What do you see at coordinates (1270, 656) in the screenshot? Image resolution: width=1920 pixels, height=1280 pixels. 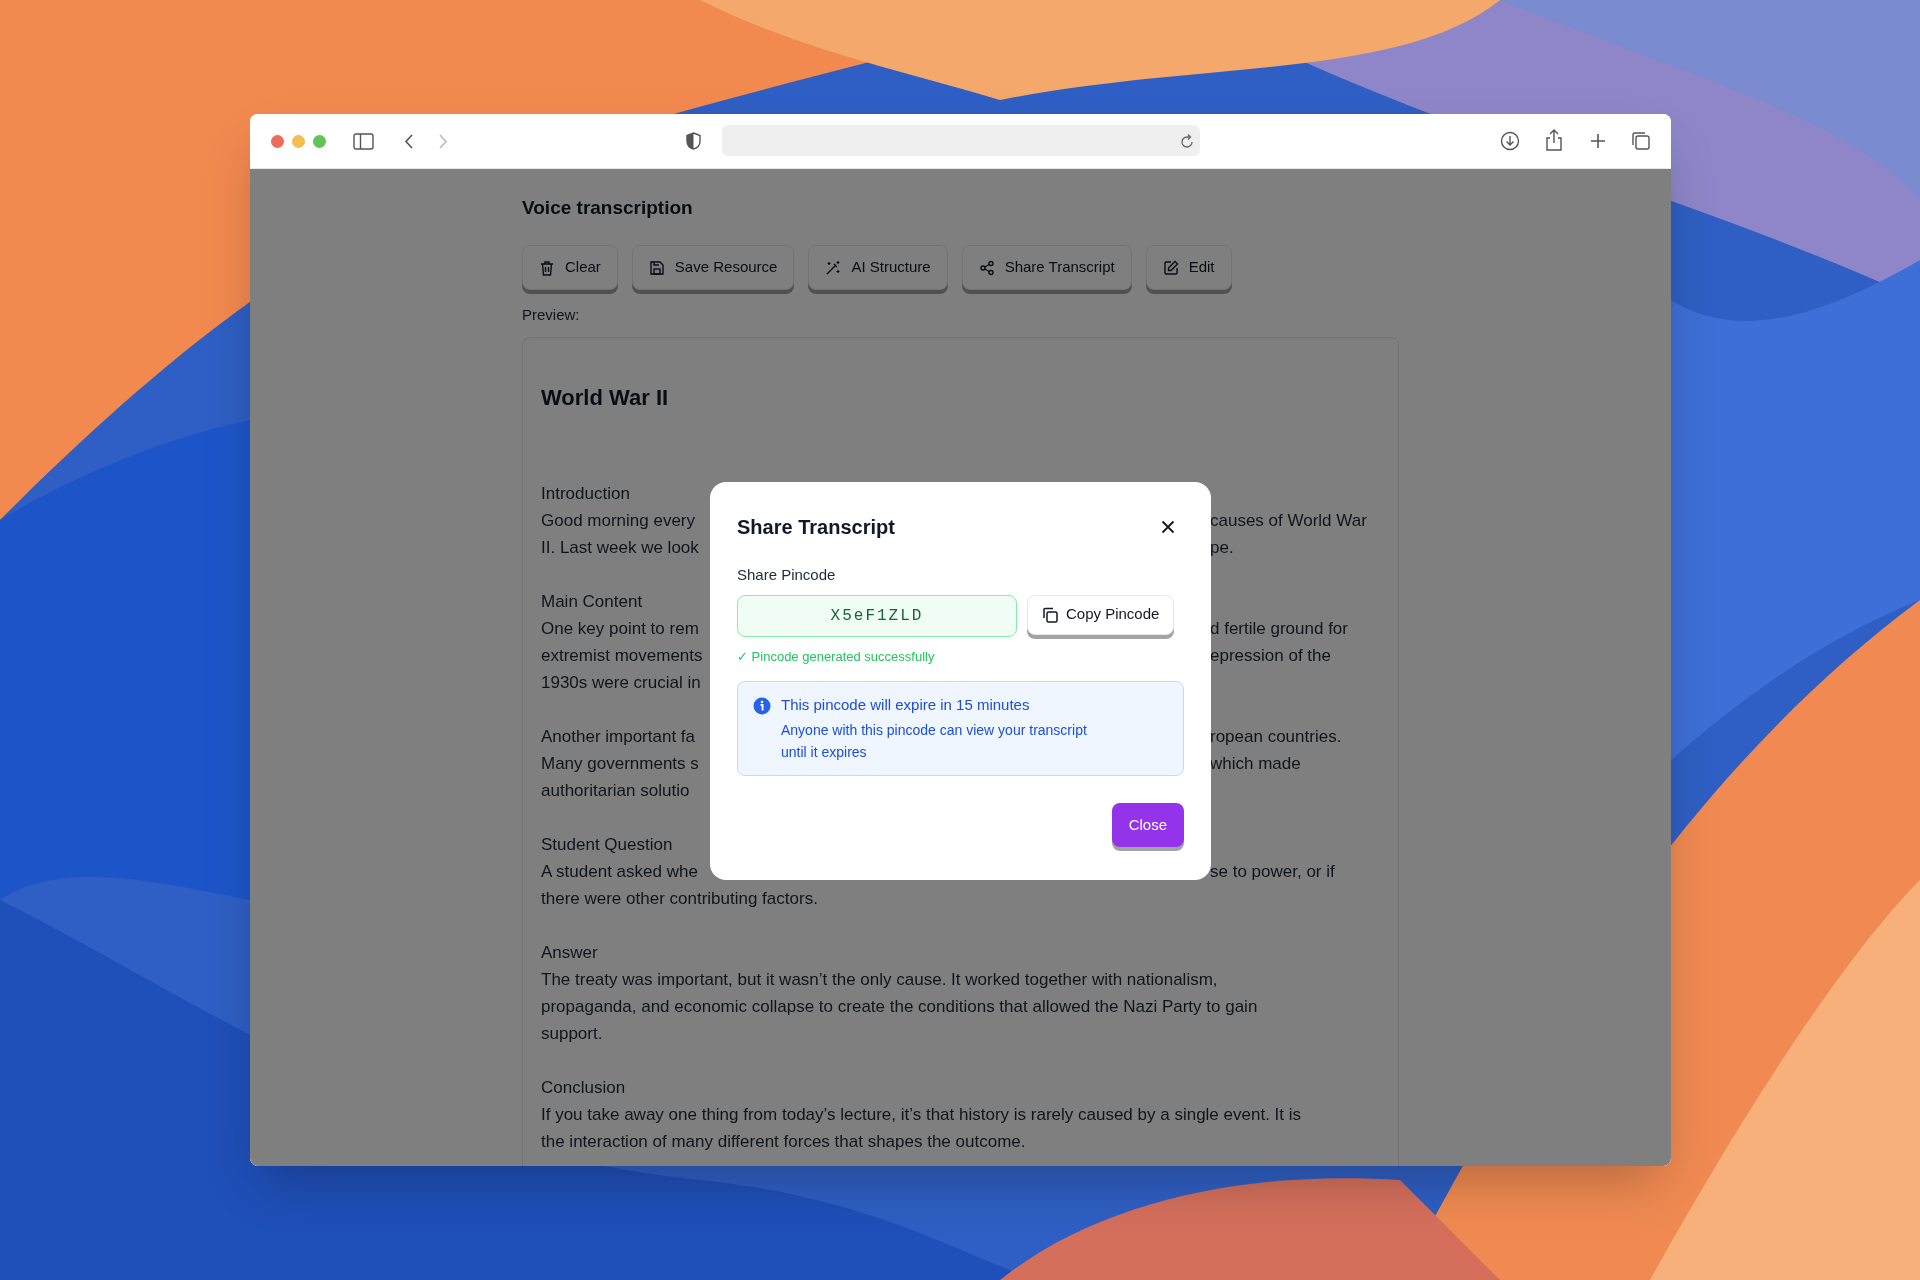 I see `transcript-line: epression of the` at bounding box center [1270, 656].